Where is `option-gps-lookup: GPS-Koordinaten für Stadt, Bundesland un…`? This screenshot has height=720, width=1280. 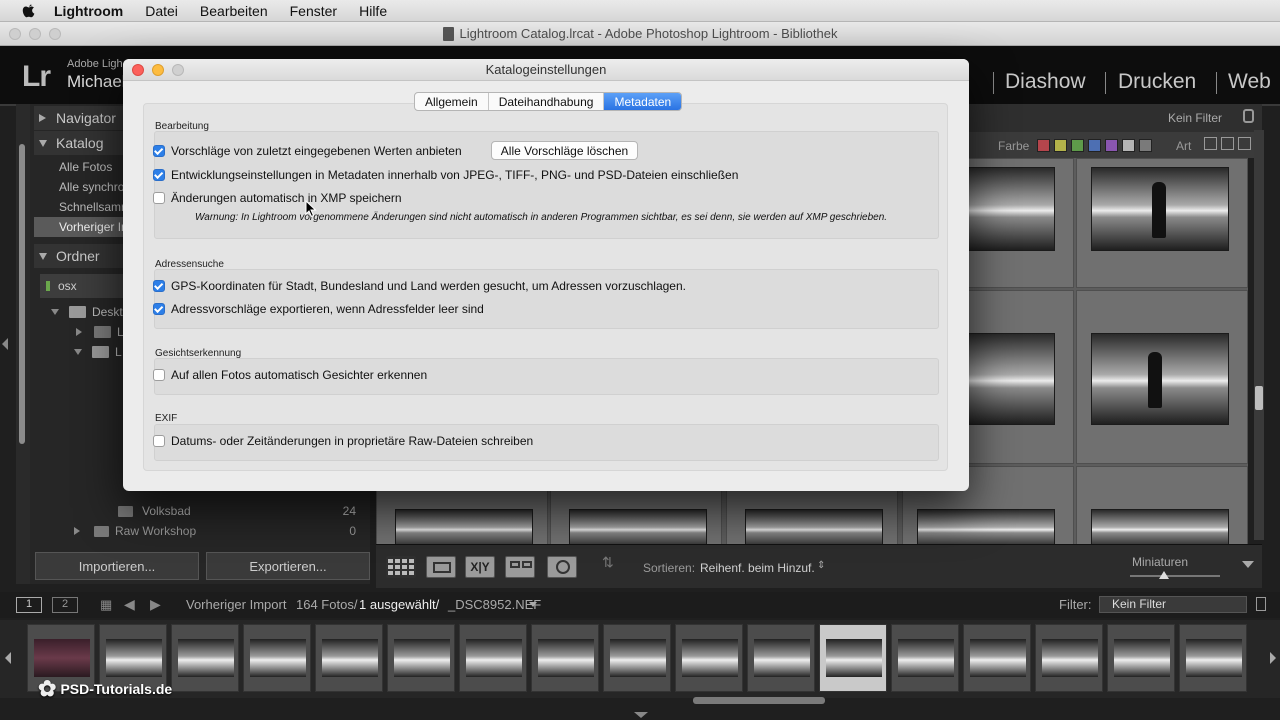 option-gps-lookup: GPS-Koordinaten für Stadt, Bundesland un… is located at coordinates (419, 286).